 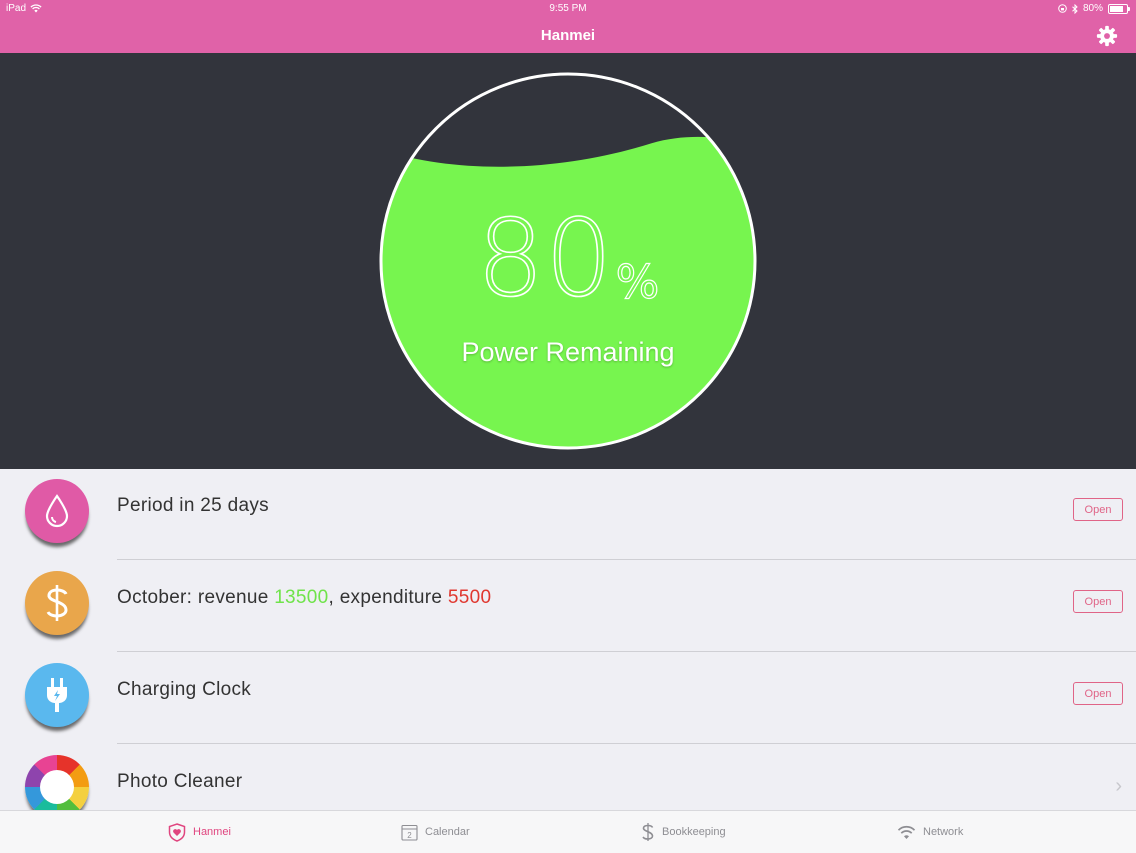 What do you see at coordinates (568, 514) in the screenshot?
I see `list-item-period: Period in 25 days Open` at bounding box center [568, 514].